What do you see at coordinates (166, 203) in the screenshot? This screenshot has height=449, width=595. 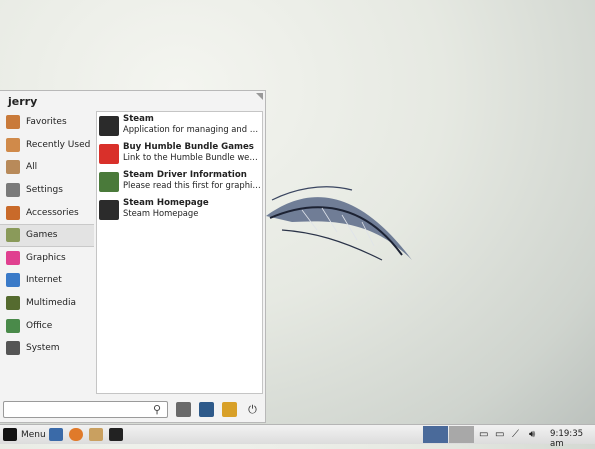 I see `app-name: Steam Homepage` at bounding box center [166, 203].